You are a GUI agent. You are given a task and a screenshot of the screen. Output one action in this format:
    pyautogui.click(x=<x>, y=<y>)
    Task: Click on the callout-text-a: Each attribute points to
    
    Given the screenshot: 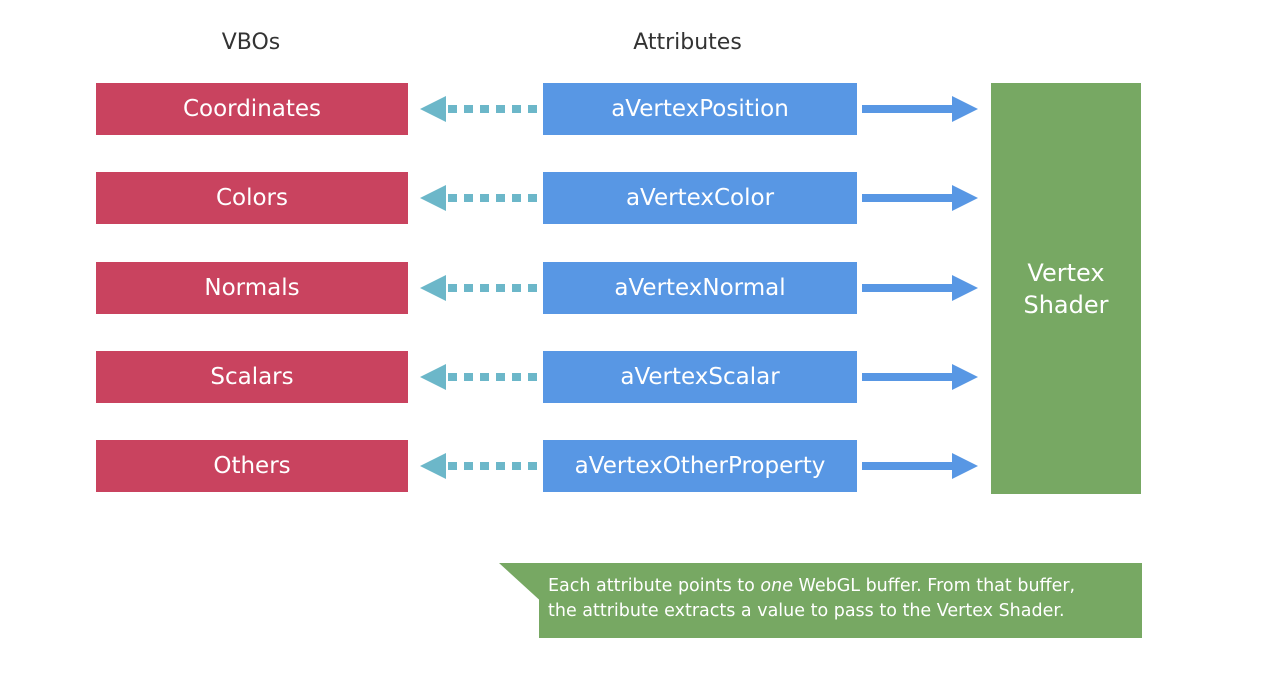 What is the action you would take?
    pyautogui.click(x=654, y=586)
    